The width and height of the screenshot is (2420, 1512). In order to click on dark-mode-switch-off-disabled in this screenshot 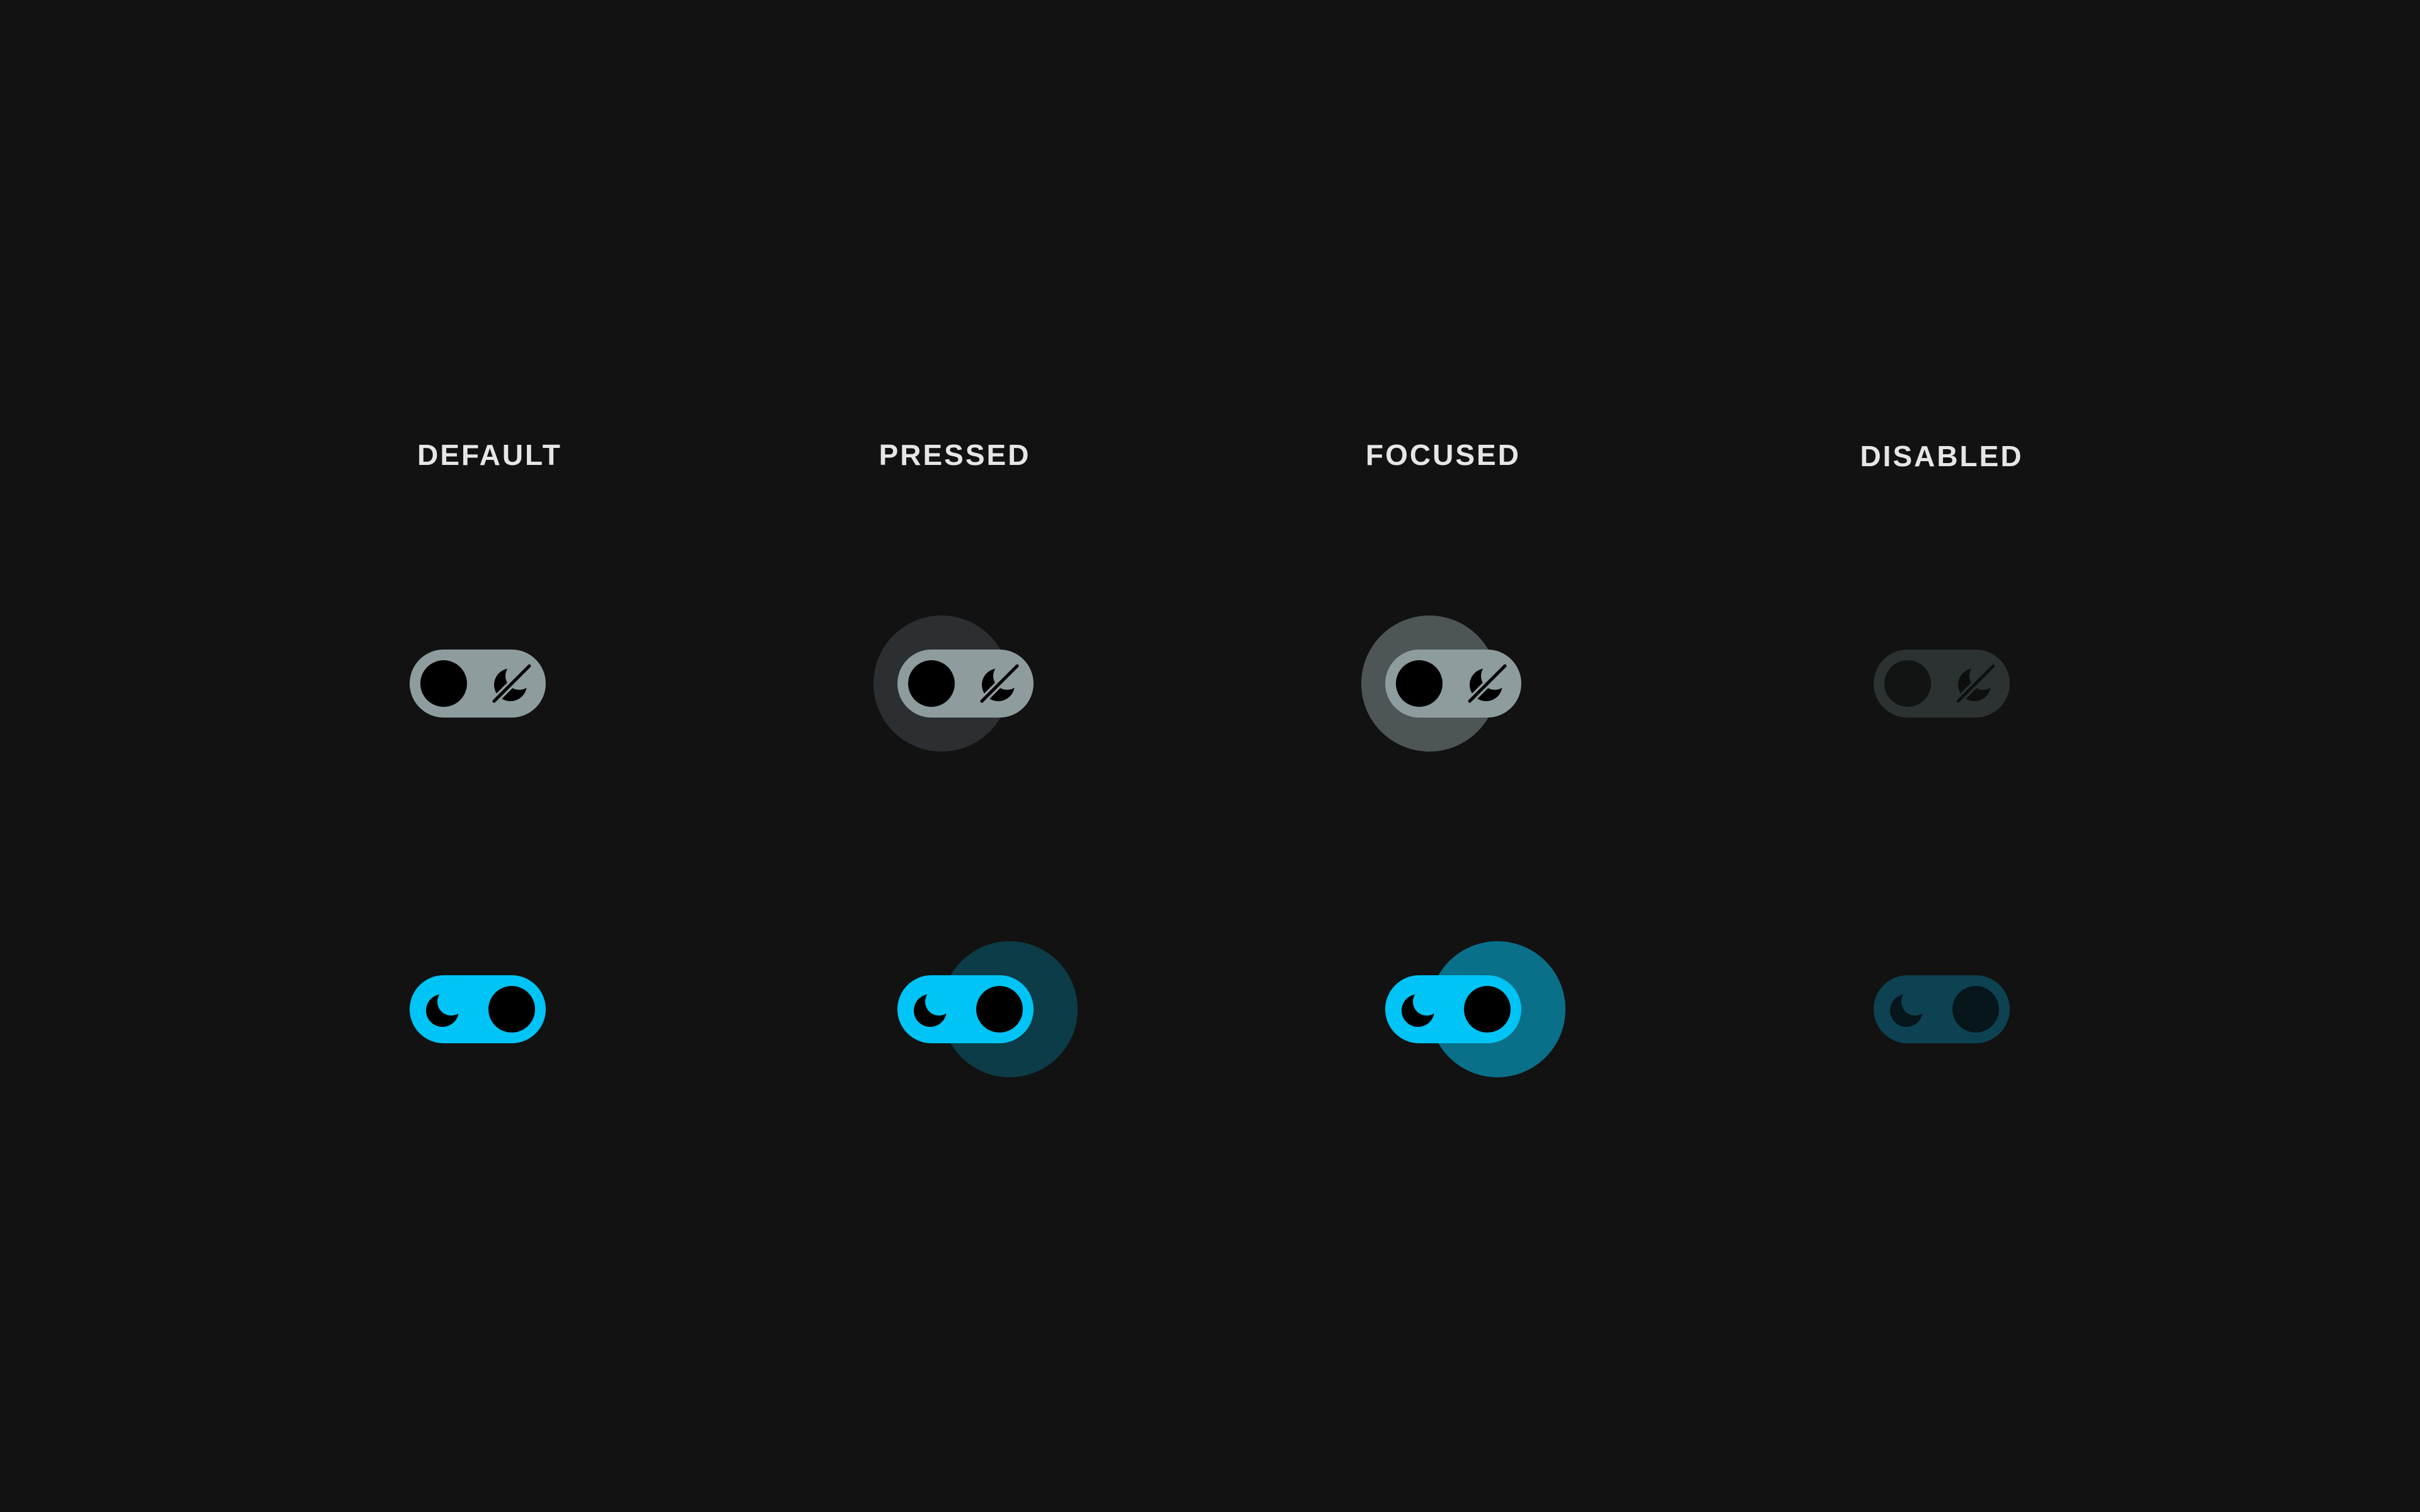, I will do `click(1942, 684)`.